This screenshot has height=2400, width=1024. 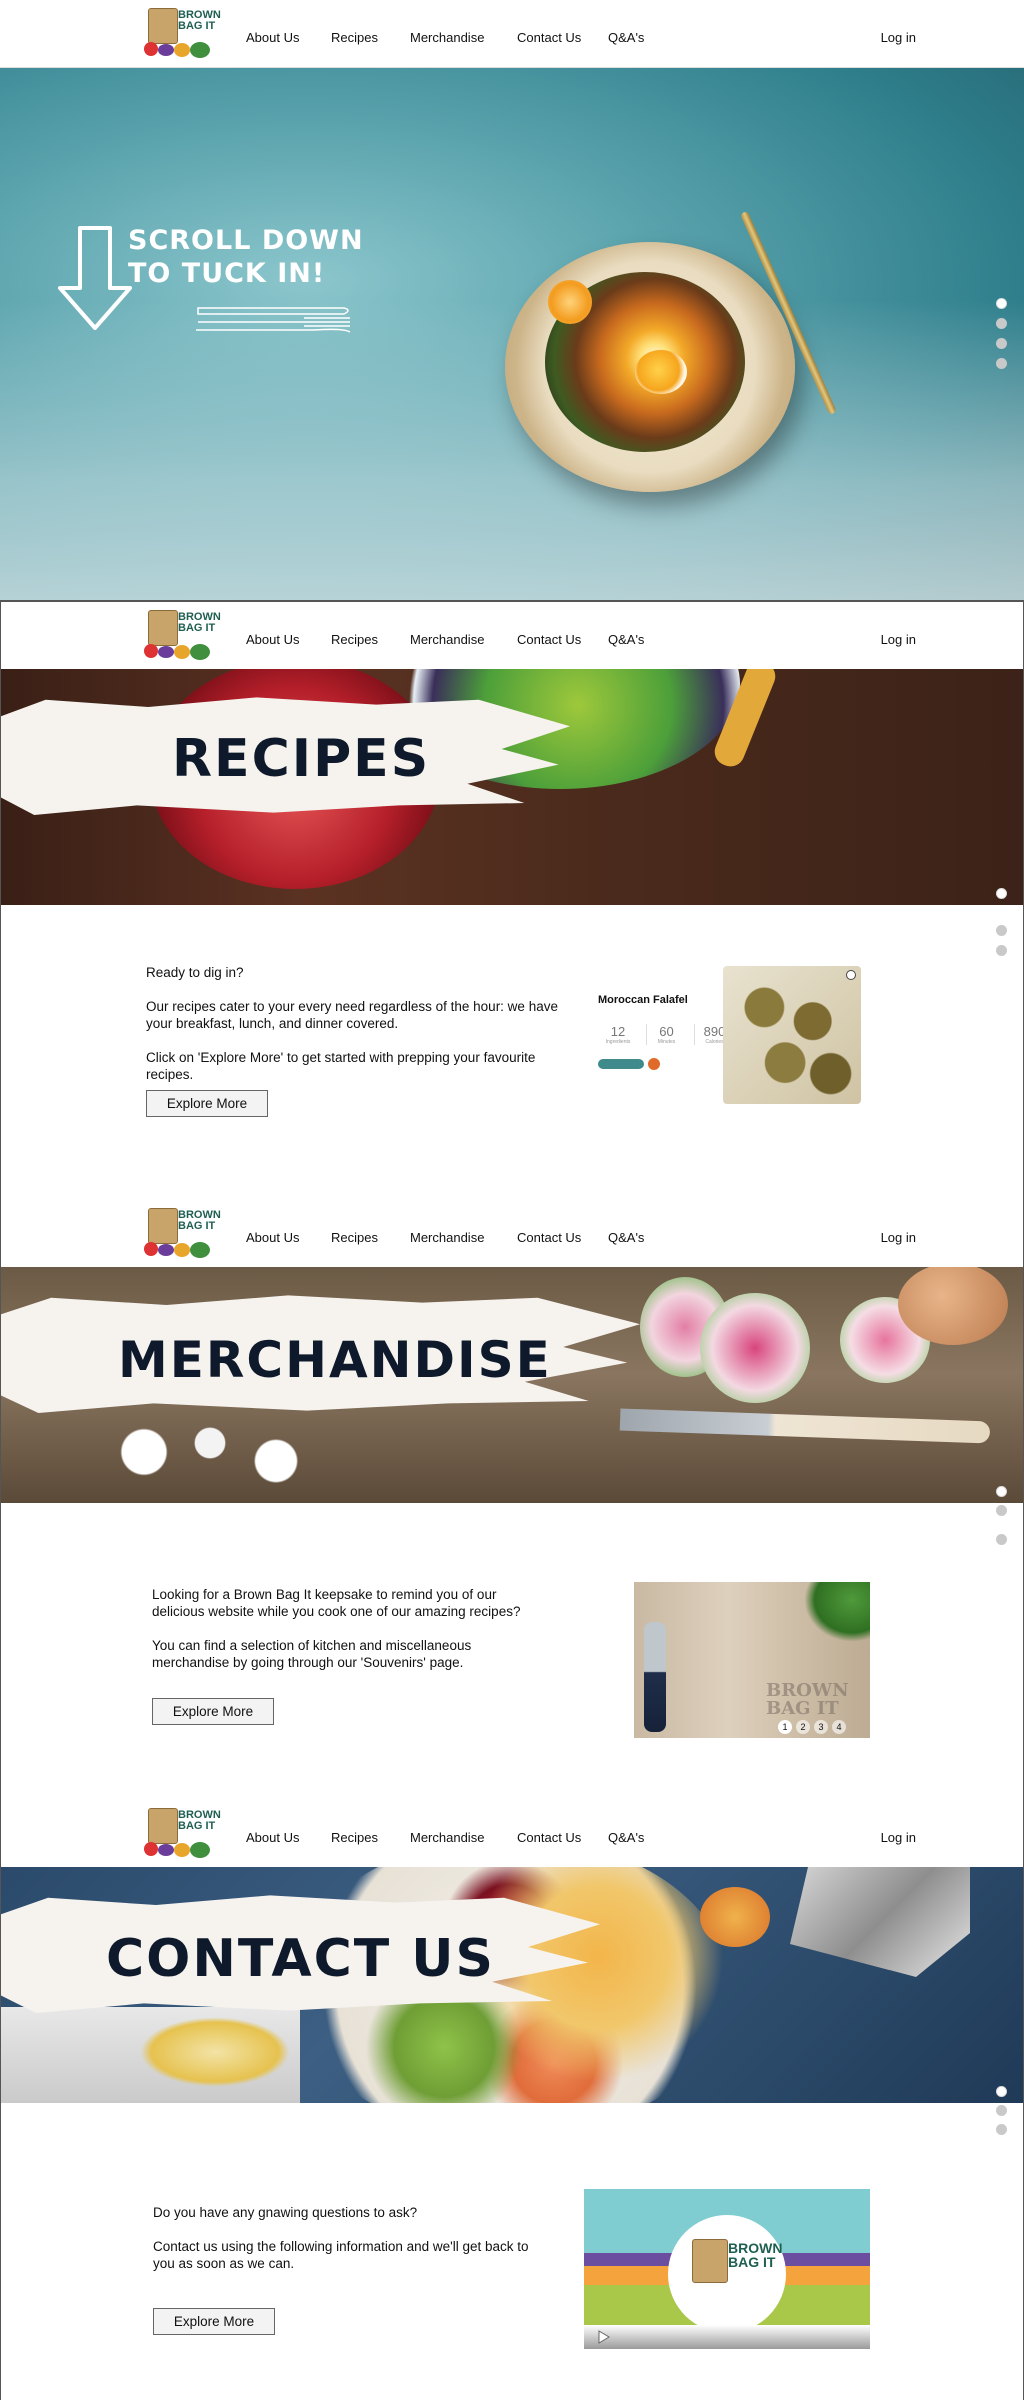 I want to click on foil-wrapper-image, so click(x=880, y=1922).